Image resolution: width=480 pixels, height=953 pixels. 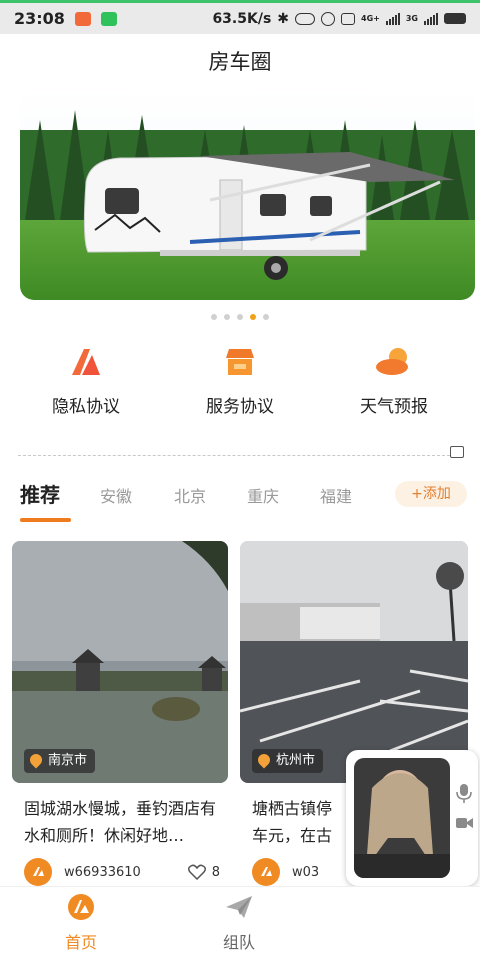 What do you see at coordinates (336, 495) in the screenshot?
I see `tab-fujian: 福建` at bounding box center [336, 495].